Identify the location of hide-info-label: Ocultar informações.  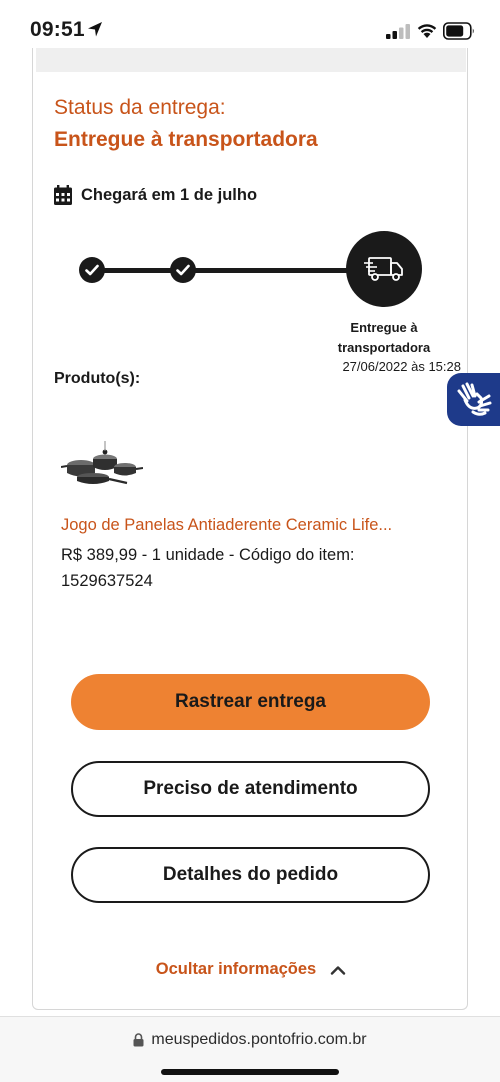
(236, 969).